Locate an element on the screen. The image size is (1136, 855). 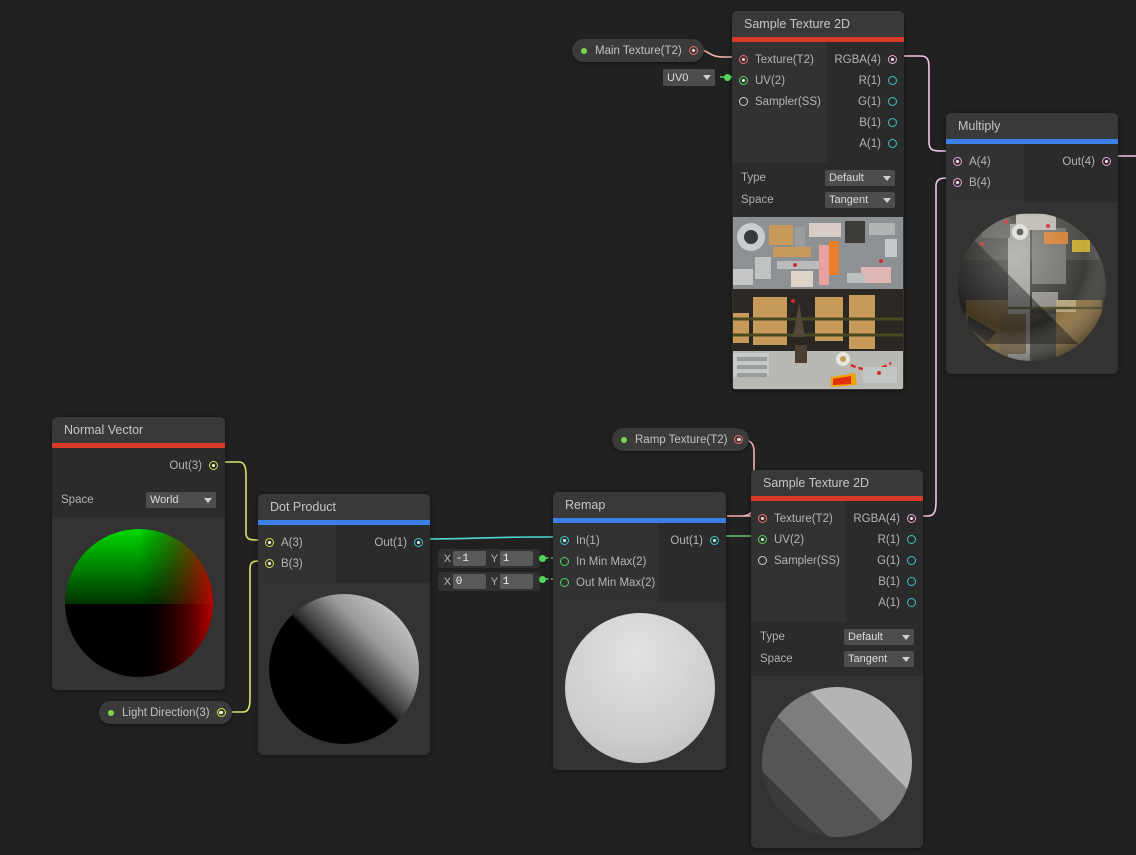
port-out-vec1 is located at coordinates (542, 558).